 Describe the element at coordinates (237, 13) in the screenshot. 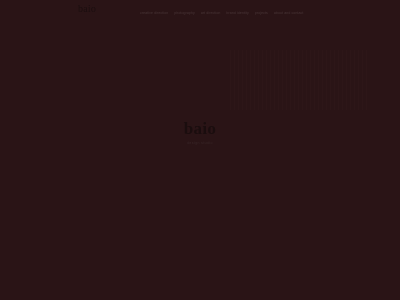

I see `nav-item-brand-identity: brand identity` at that location.